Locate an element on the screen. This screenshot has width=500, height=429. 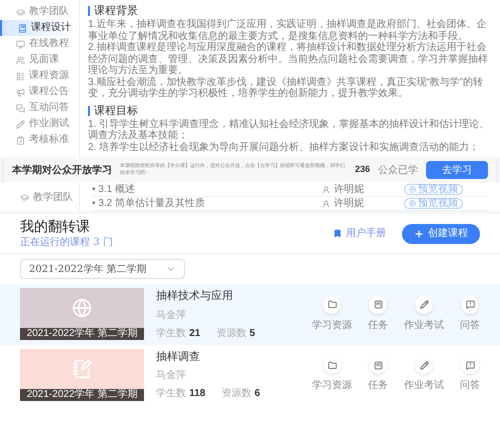
sidebar-item: 见面课 is located at coordinates (39, 60).